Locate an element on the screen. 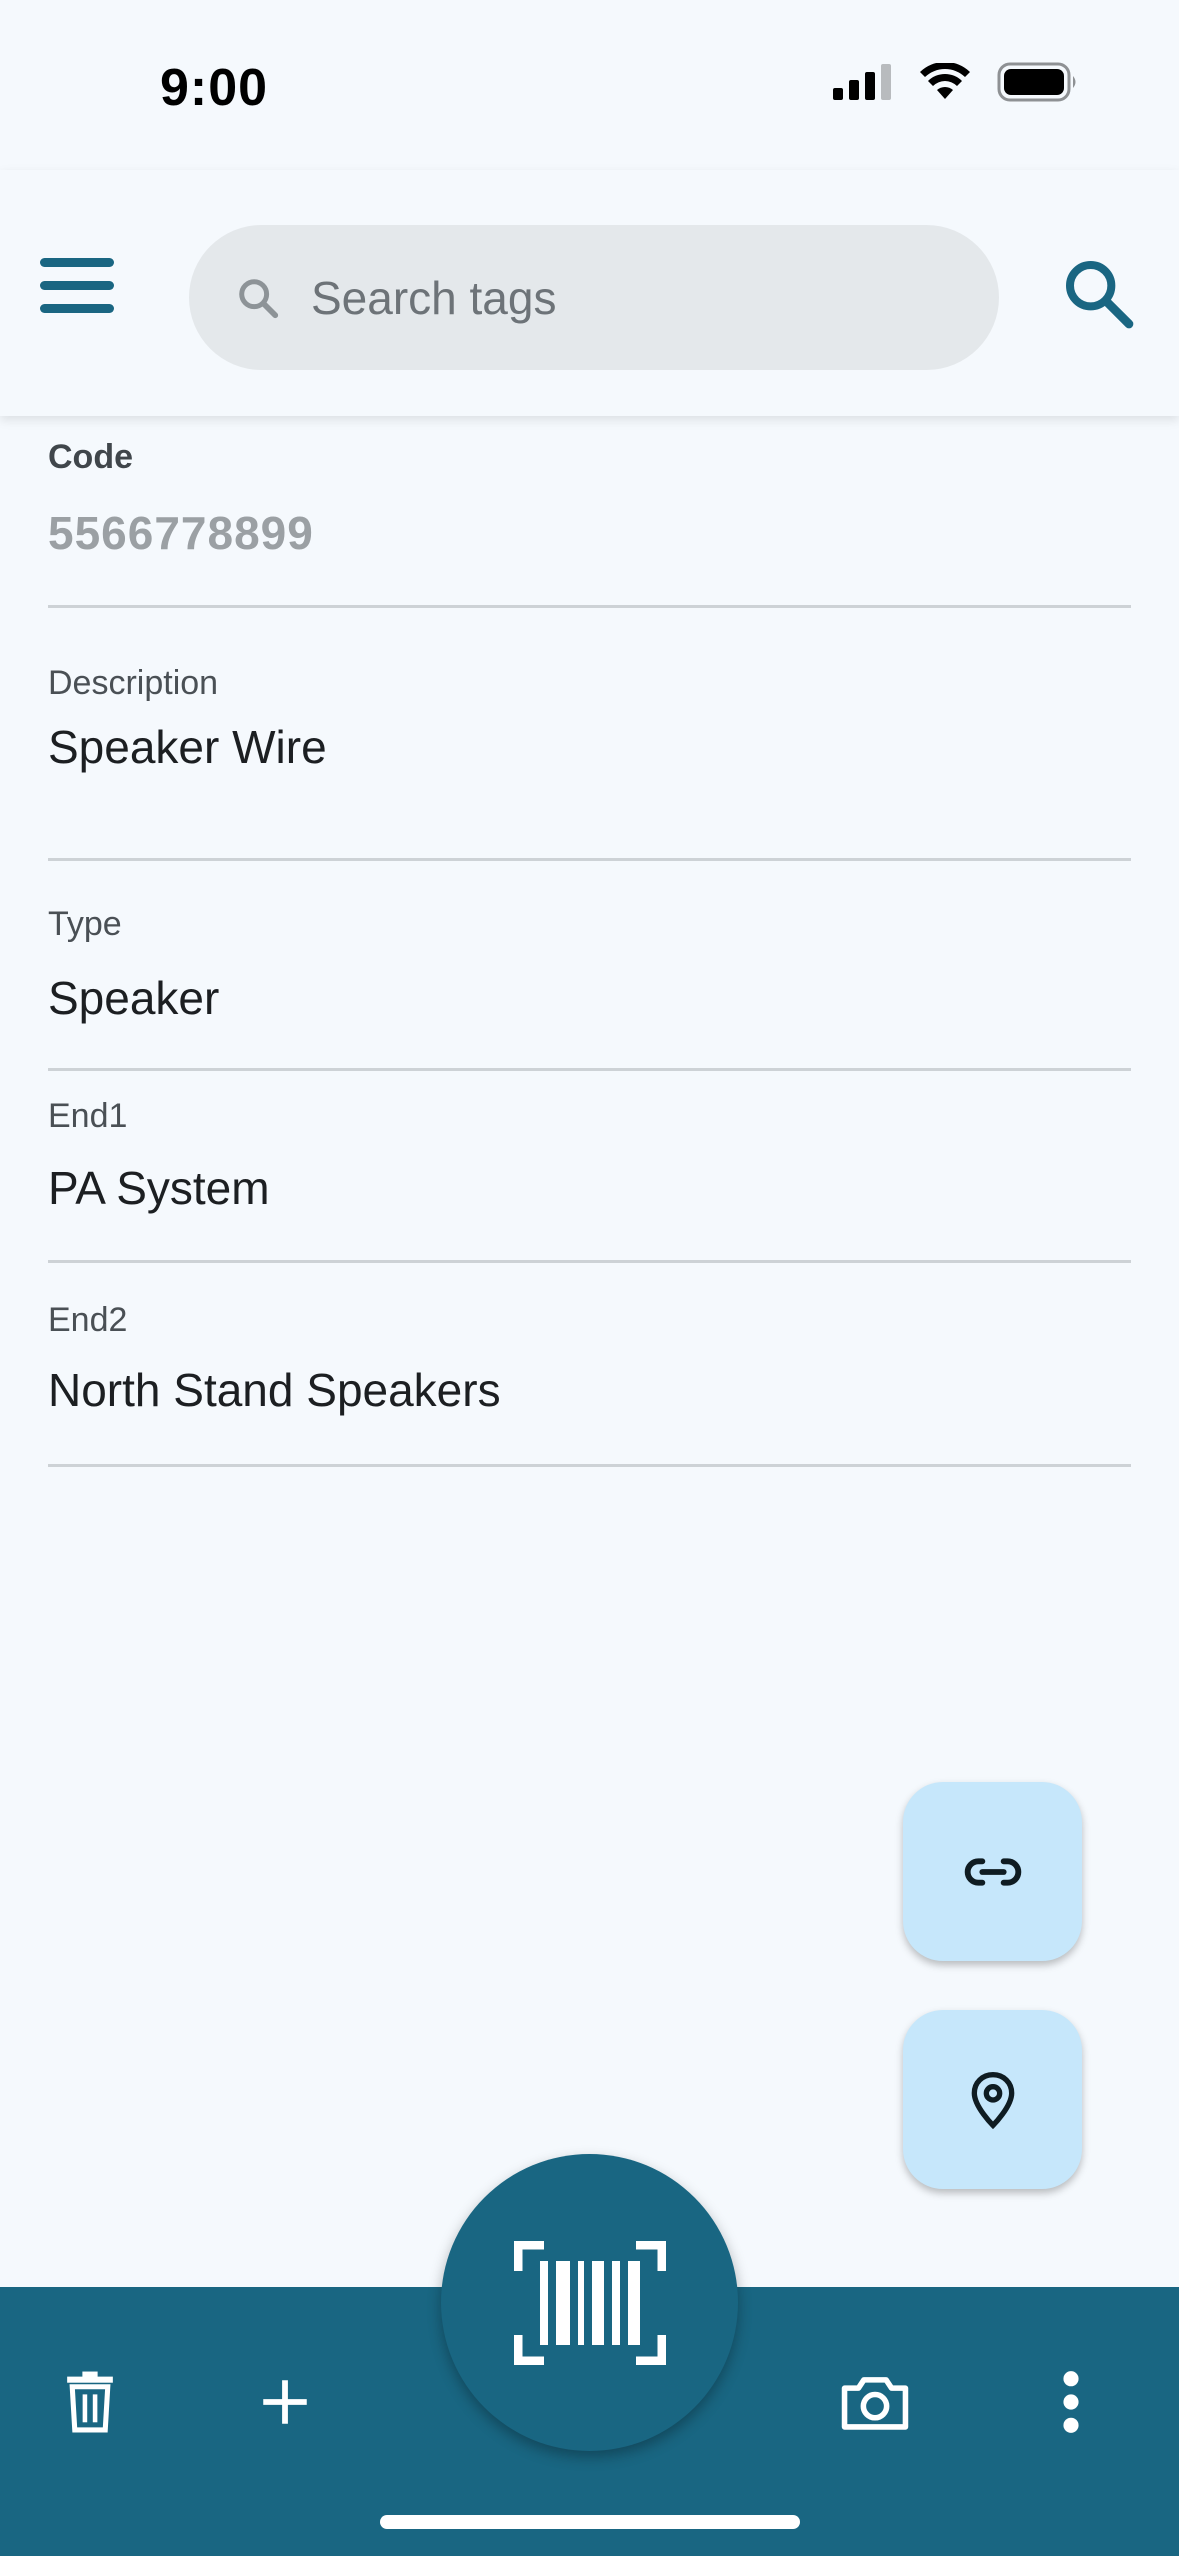 The height and width of the screenshot is (2556, 1179). camera-button is located at coordinates (875, 2402).